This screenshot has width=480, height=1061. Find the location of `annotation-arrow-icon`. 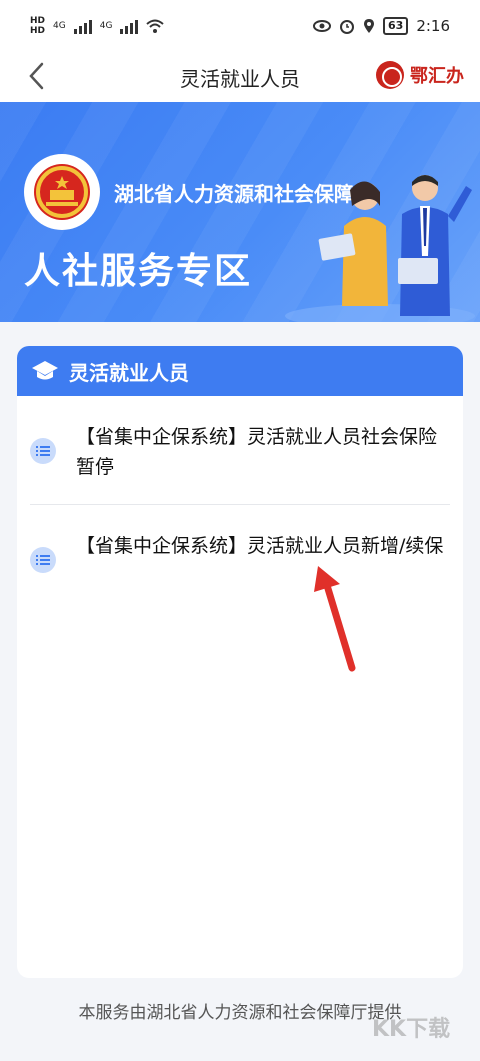

annotation-arrow-icon is located at coordinates (335, 619).